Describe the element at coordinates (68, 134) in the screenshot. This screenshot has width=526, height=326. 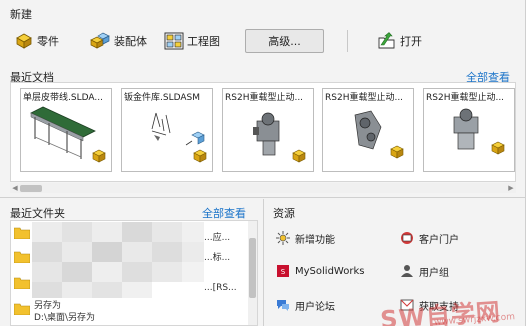
I see `conveyor-thumbnail-icon` at that location.